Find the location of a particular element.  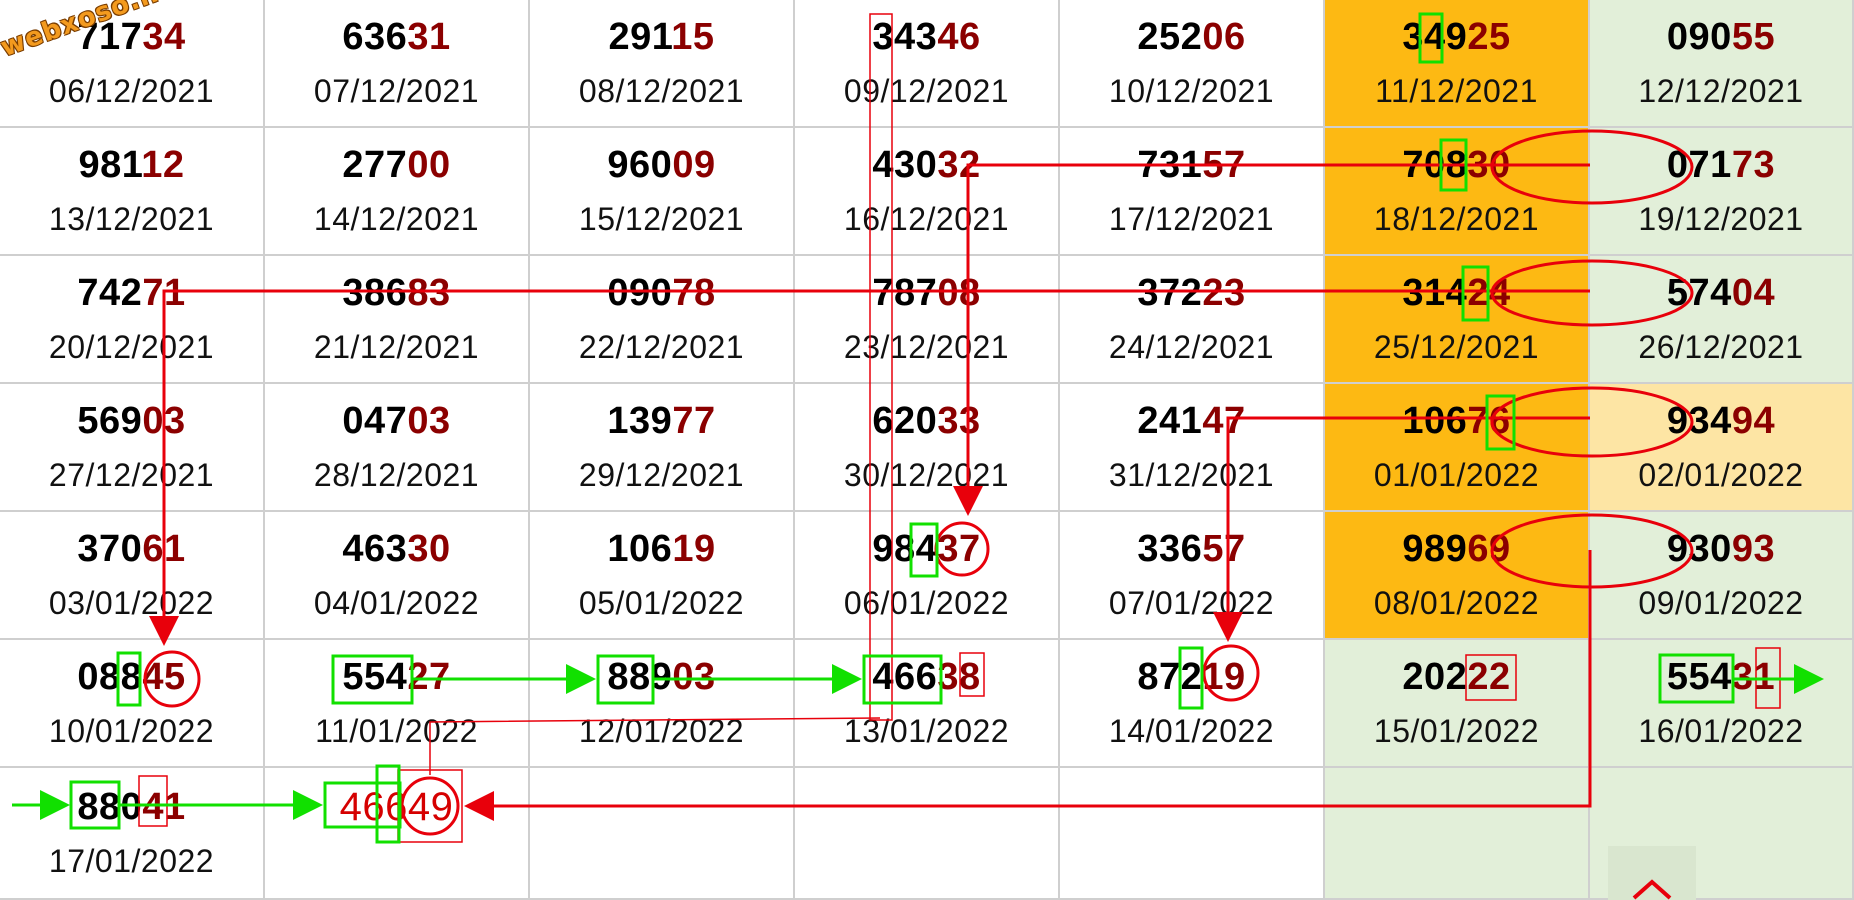

result-number: 10619 is located at coordinates (661, 549).